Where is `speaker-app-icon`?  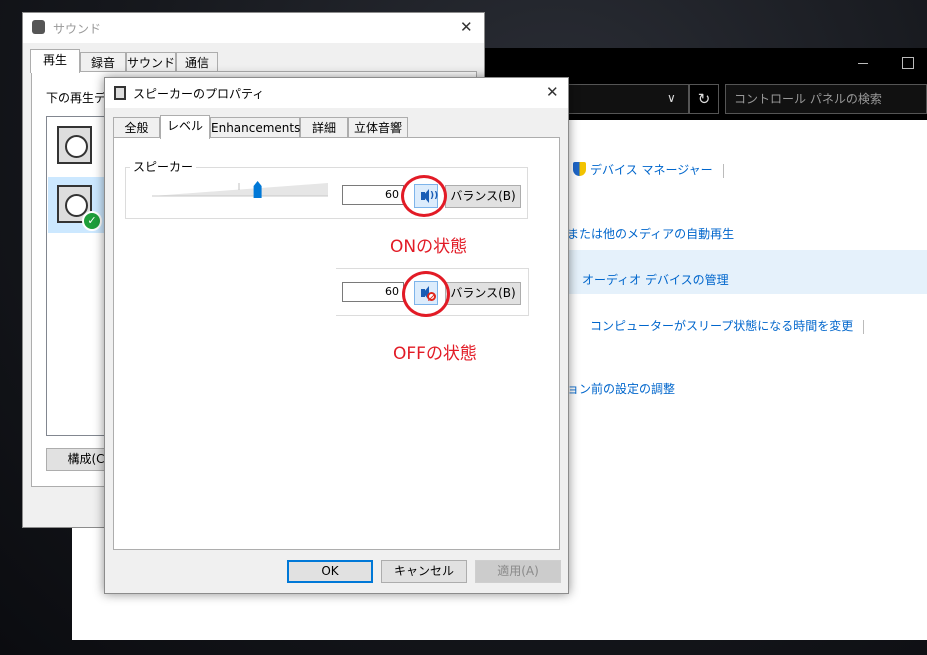 speaker-app-icon is located at coordinates (120, 93).